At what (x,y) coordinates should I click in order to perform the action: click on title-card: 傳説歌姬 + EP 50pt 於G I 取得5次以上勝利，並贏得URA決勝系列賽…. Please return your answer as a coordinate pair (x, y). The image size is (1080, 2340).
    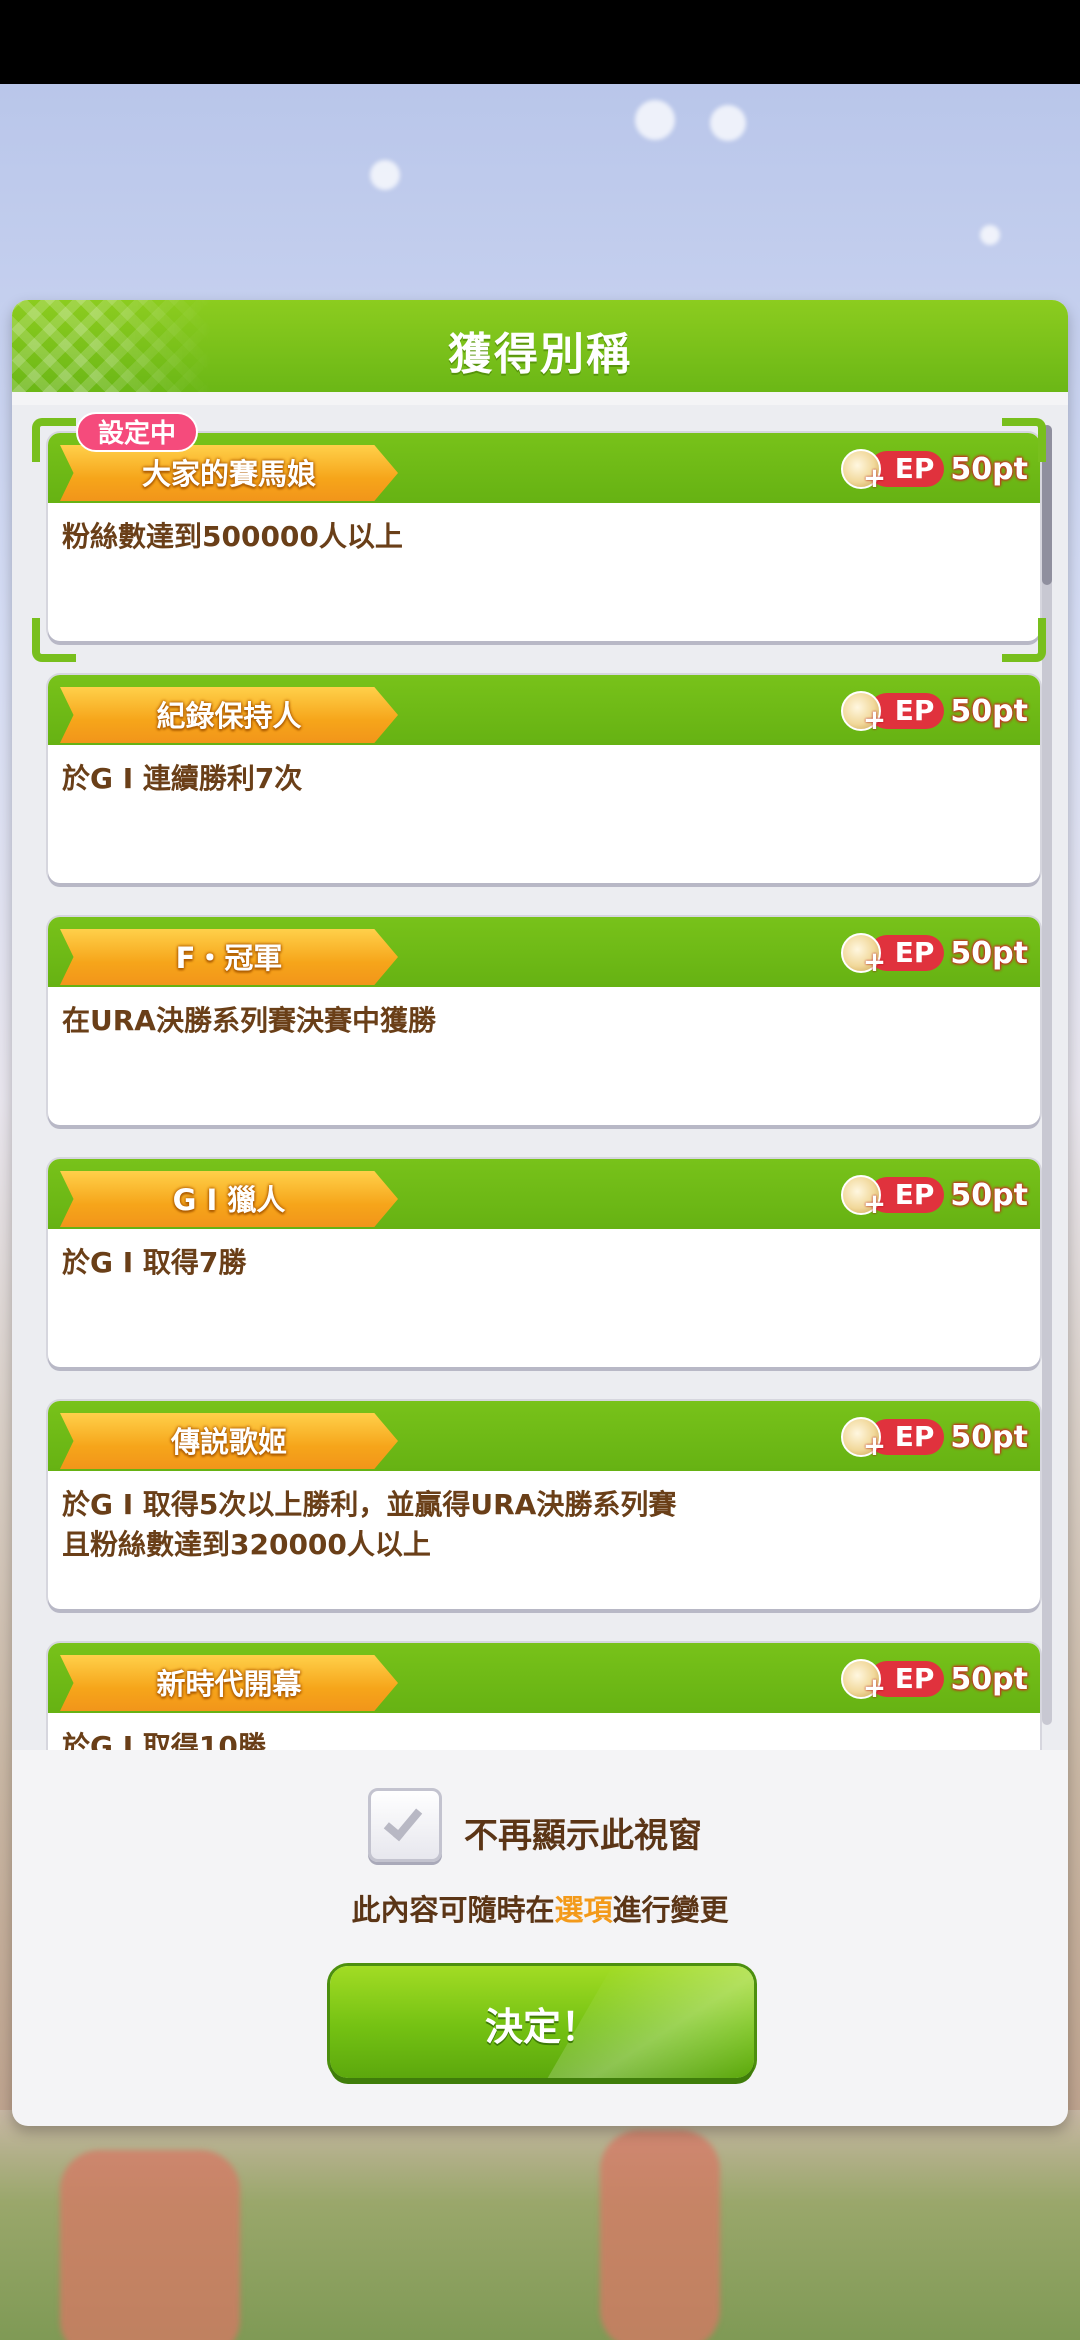
    Looking at the image, I should click on (544, 1505).